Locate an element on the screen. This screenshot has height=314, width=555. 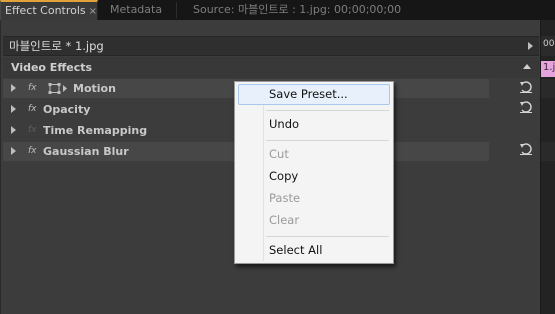
timeline-clip-label: 1.jpg is located at coordinates (549, 67).